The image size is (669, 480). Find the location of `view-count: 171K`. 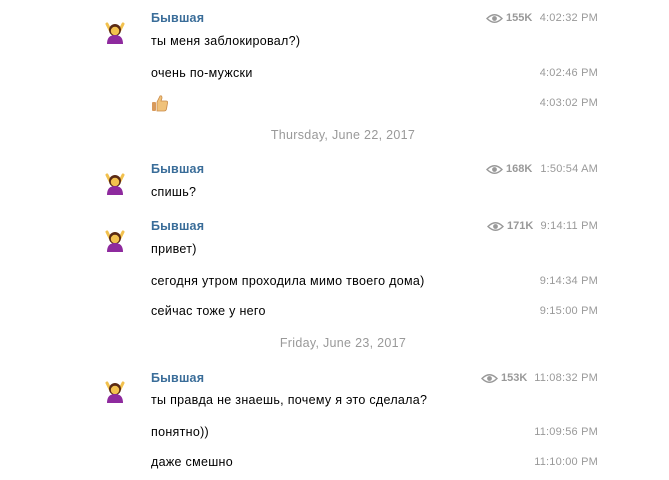

view-count: 171K is located at coordinates (510, 226).